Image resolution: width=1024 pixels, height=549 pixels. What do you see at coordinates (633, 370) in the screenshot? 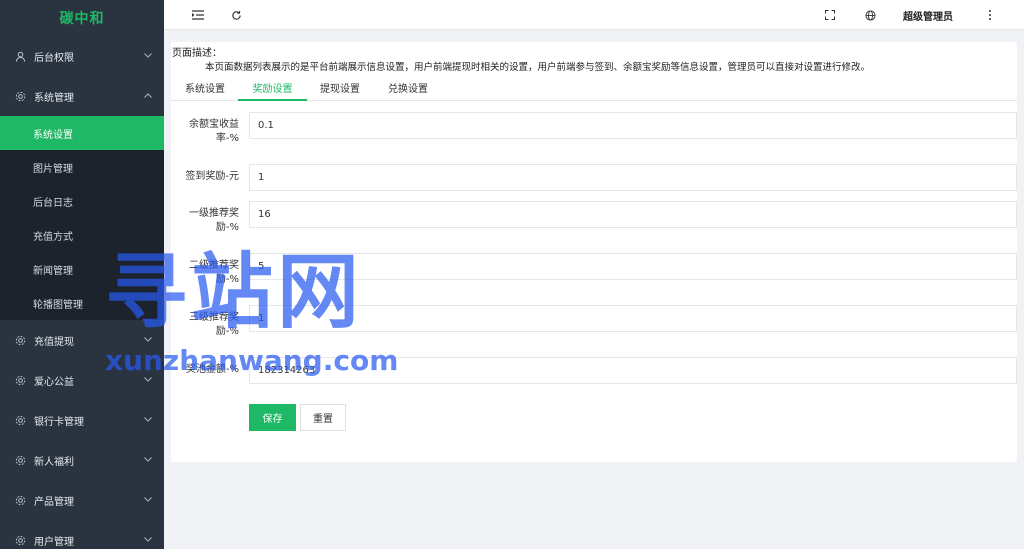
I see `prize-pool-input: 182314263` at bounding box center [633, 370].